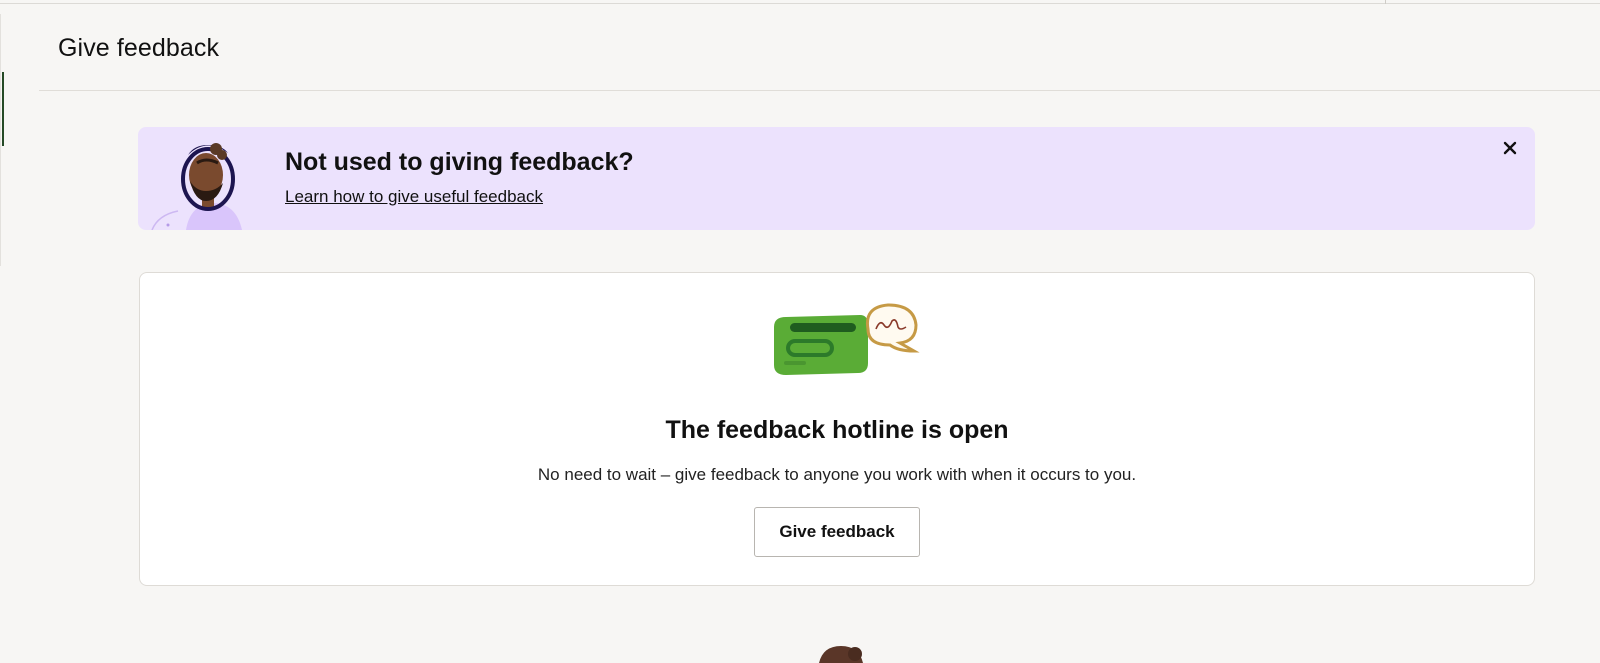  I want to click on chat-bubbles-icon, so click(847, 339).